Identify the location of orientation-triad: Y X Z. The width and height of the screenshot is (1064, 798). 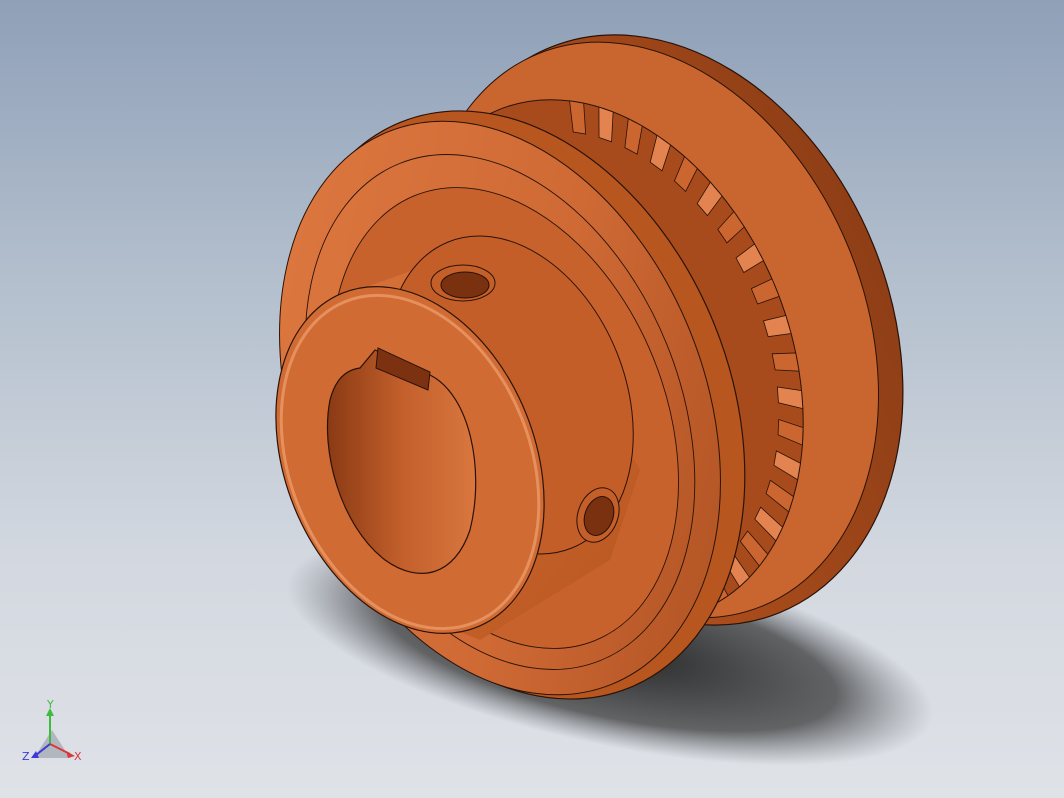
(54, 740).